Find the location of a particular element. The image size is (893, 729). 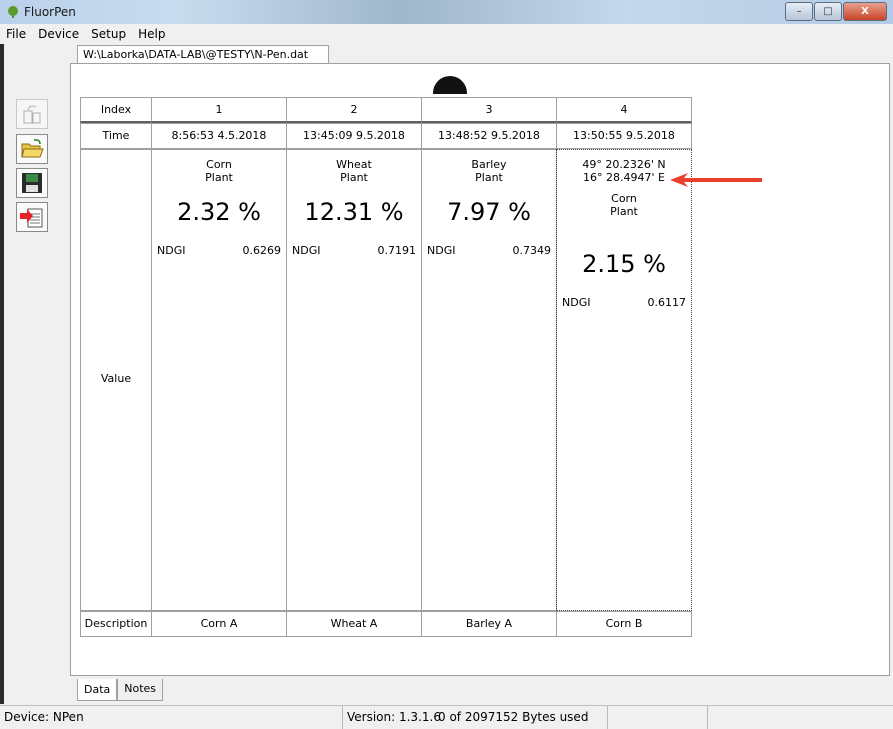

open-folder-icon is located at coordinates (32, 148).